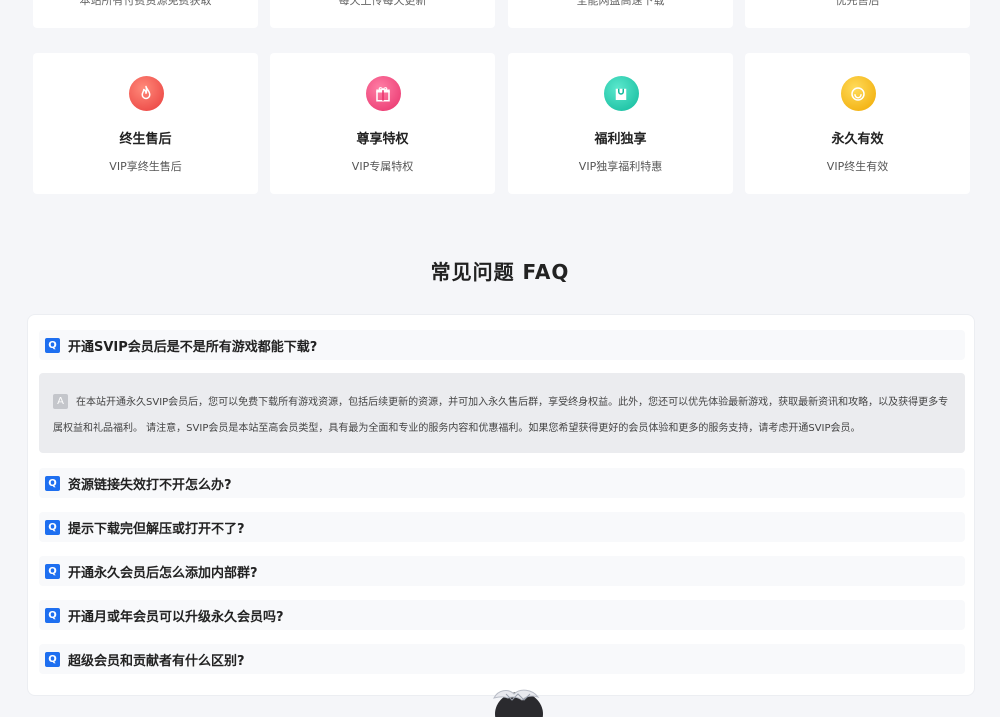 This screenshot has height=717, width=1000. I want to click on feature-title: 永久有效, so click(857, 139).